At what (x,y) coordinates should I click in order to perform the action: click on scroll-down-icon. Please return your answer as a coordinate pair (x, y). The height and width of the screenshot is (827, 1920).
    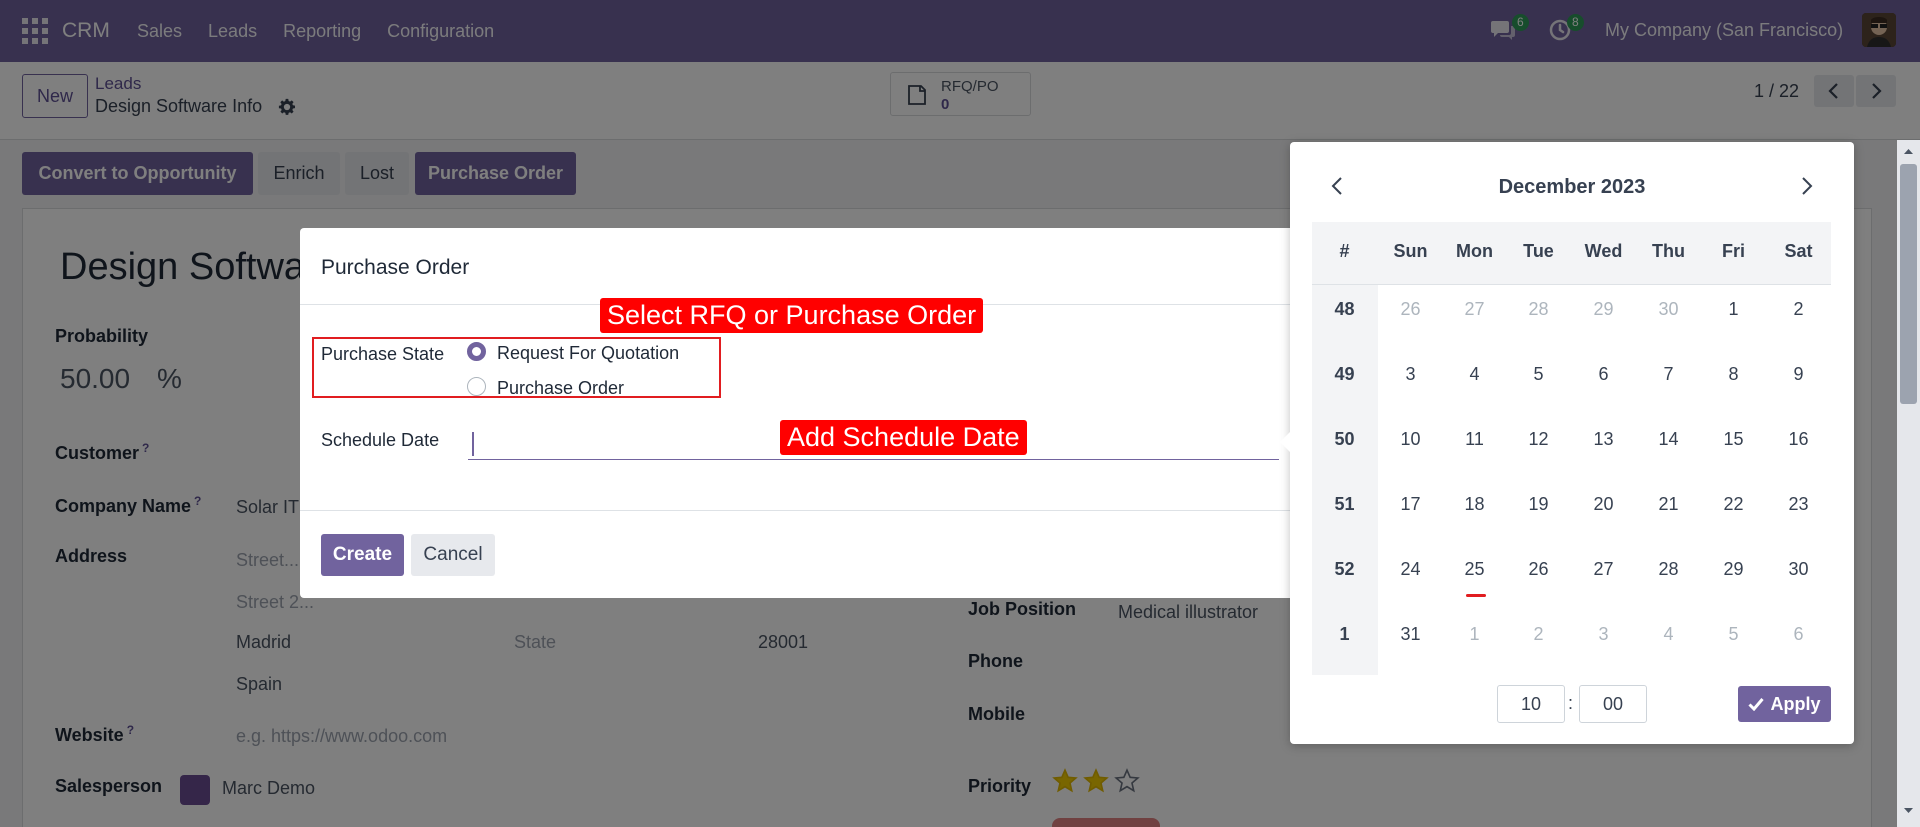
    Looking at the image, I should click on (1908, 811).